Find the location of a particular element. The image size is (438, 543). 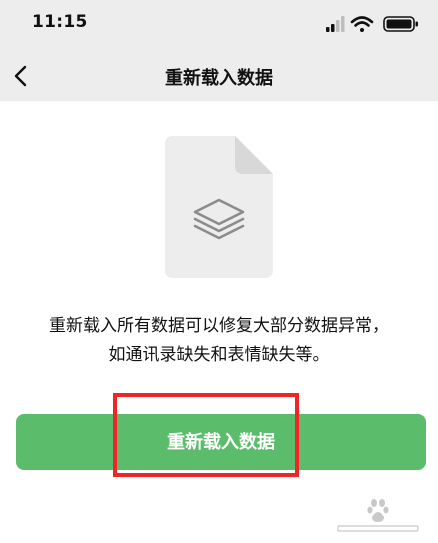

file-layers-icon is located at coordinates (219, 207).